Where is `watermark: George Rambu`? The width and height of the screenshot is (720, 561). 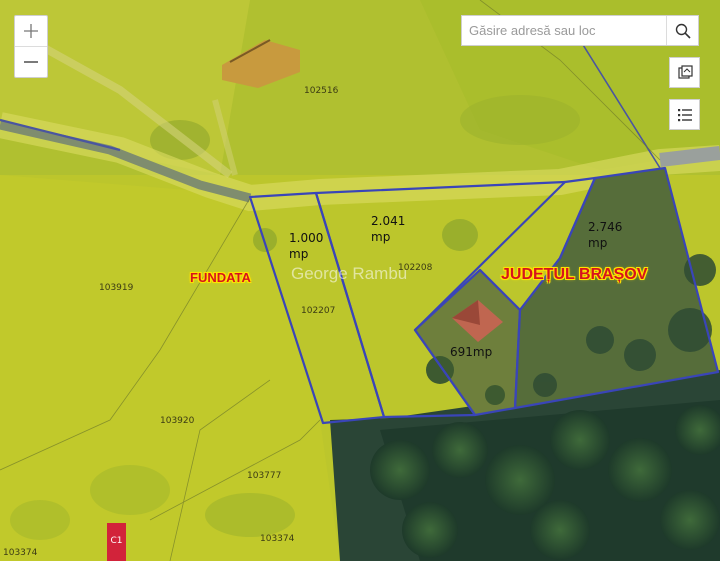
watermark: George Rambu is located at coordinates (349, 273).